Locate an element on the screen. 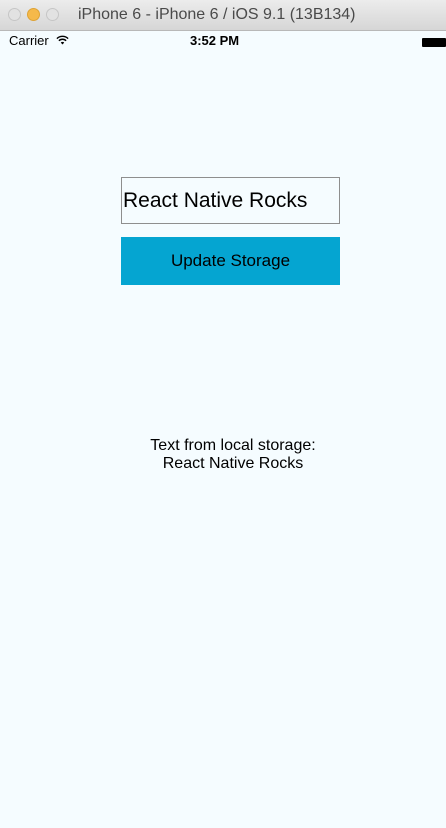  window-title: iPhone 6 - iPhone 6 / iOS 9.1 (13B134) is located at coordinates (217, 14).